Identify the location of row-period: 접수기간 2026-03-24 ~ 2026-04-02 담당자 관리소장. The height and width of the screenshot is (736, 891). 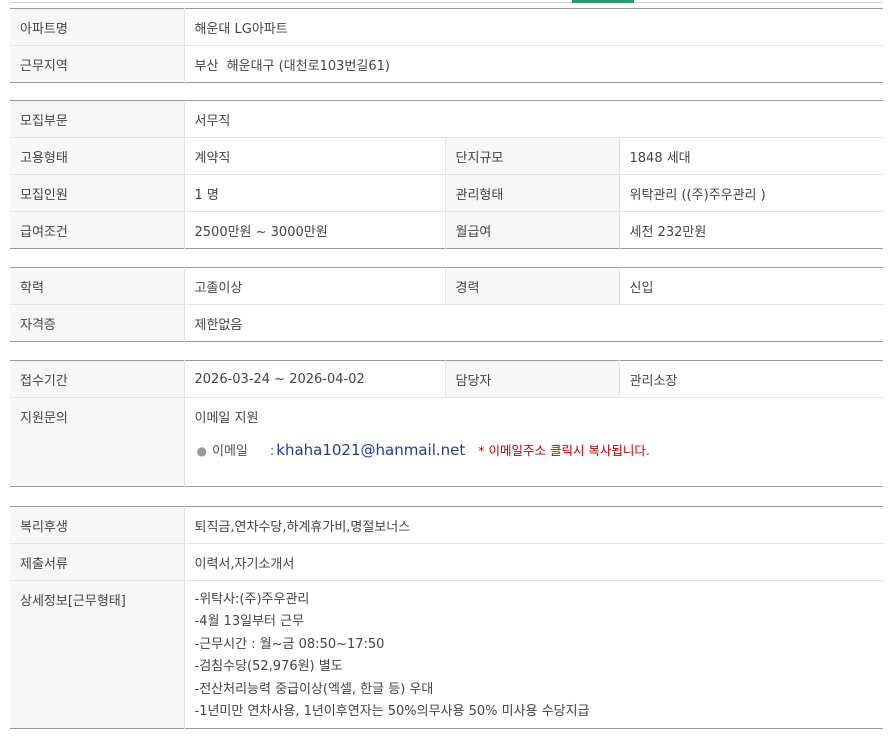
(446, 379).